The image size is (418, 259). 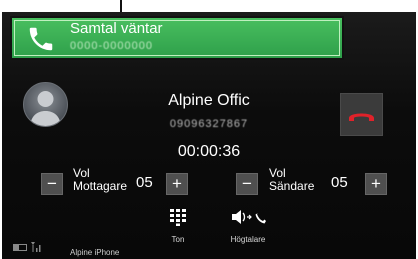 I want to click on waiting-call-banner: Samtal väntar 0000-0000000, so click(x=177, y=38).